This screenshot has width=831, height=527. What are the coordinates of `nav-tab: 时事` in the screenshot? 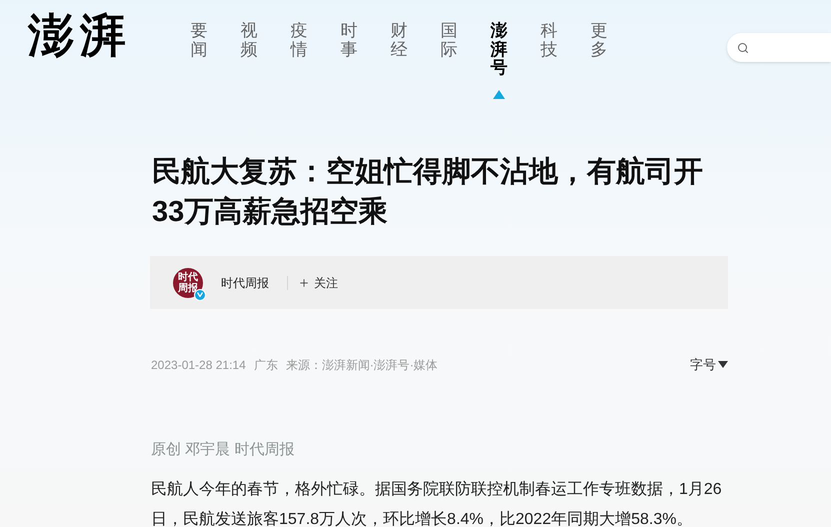 It's located at (349, 41).